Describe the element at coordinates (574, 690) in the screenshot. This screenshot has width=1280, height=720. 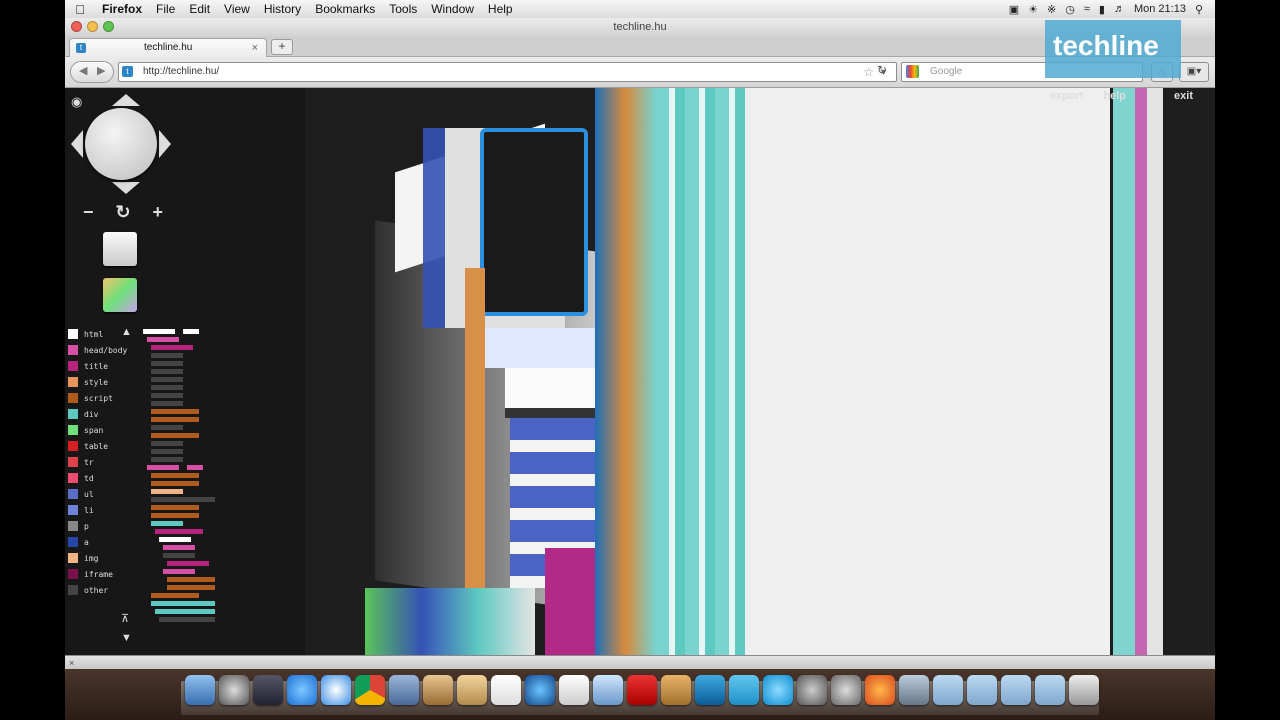
I see `writer-icon` at that location.